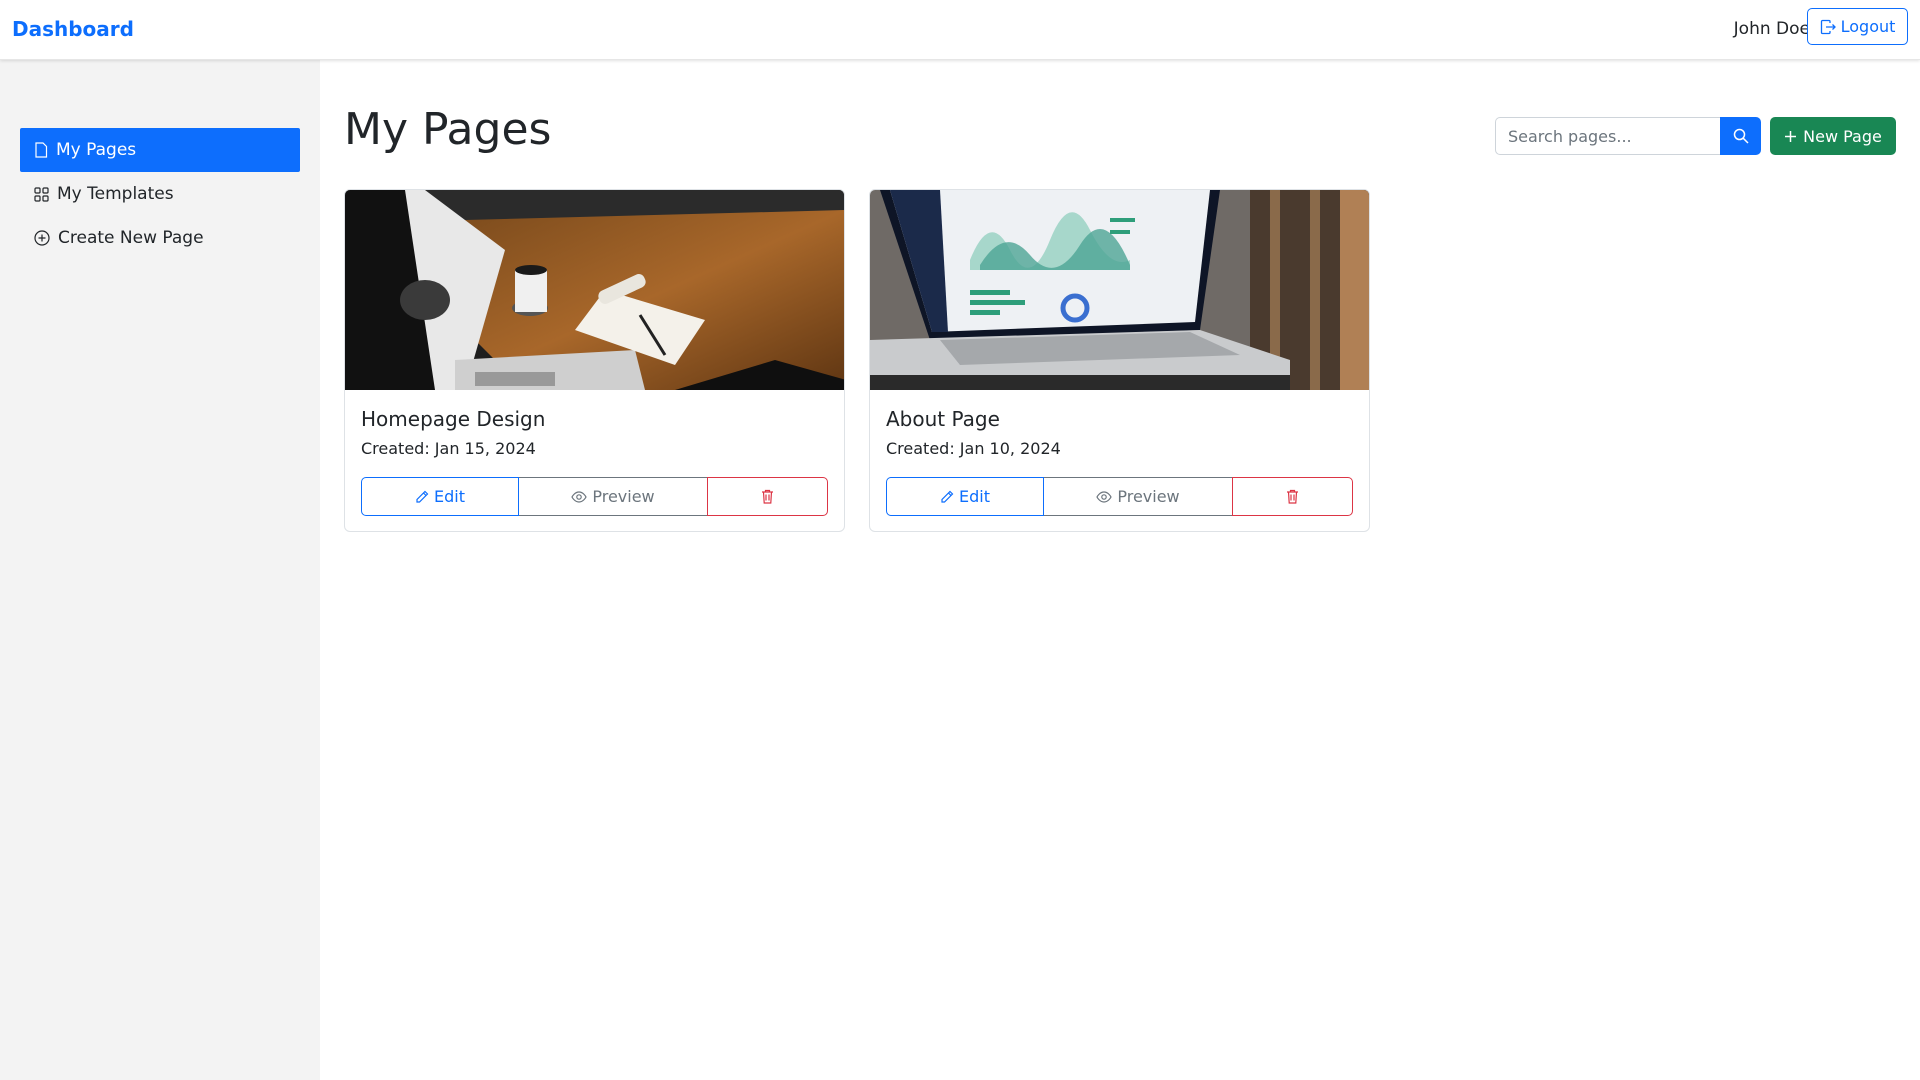 The image size is (1920, 1080). Describe the element at coordinates (1828, 26) in the screenshot. I see `logout-icon` at that location.